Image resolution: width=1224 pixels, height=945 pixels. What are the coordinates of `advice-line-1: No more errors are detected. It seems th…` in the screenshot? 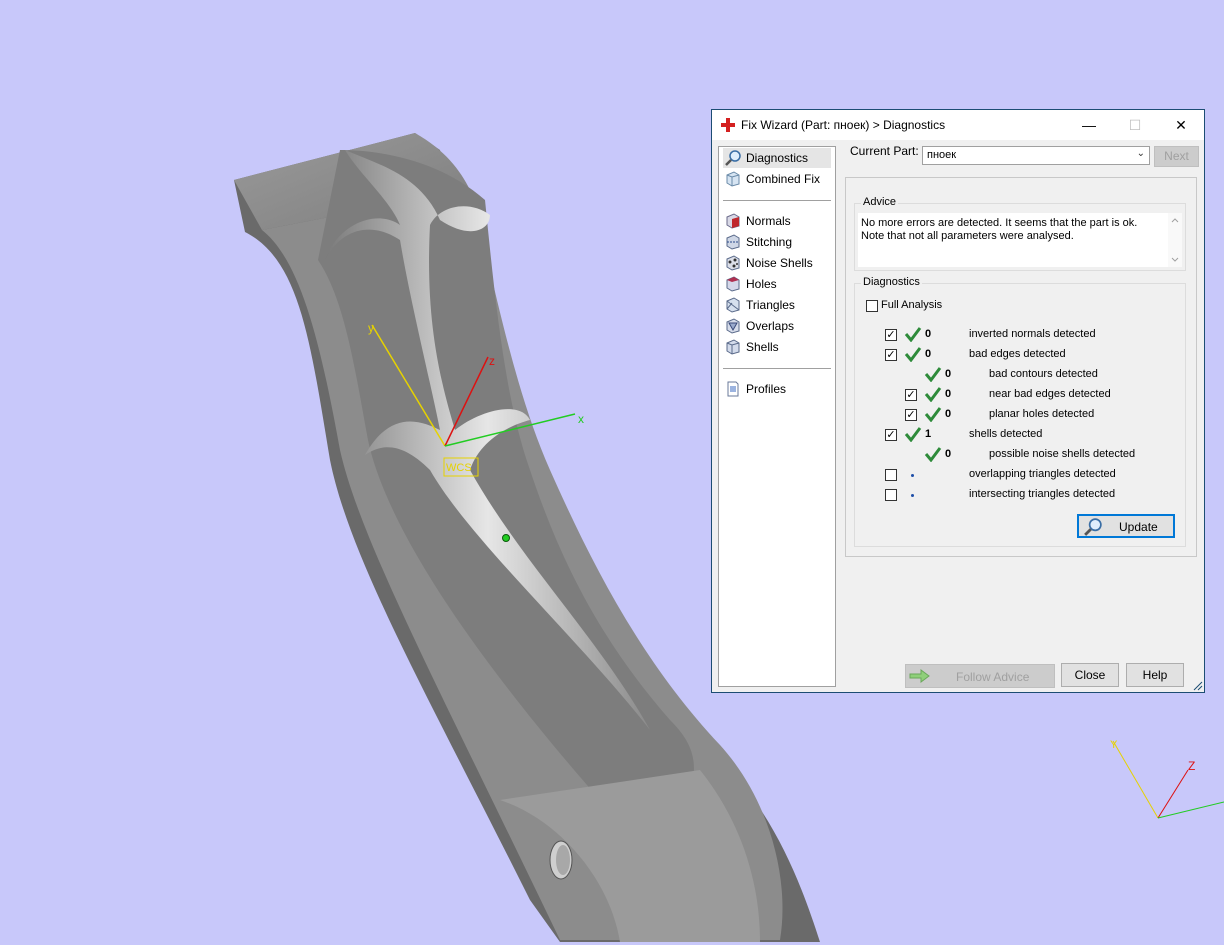 It's located at (999, 223).